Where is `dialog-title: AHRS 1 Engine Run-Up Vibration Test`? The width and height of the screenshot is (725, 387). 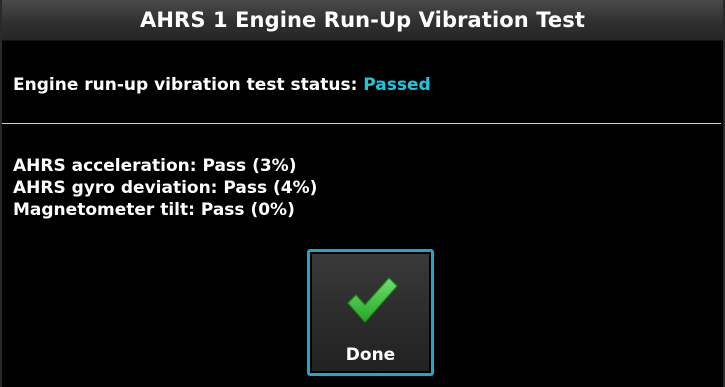 dialog-title: AHRS 1 Engine Run-Up Vibration Test is located at coordinates (362, 20).